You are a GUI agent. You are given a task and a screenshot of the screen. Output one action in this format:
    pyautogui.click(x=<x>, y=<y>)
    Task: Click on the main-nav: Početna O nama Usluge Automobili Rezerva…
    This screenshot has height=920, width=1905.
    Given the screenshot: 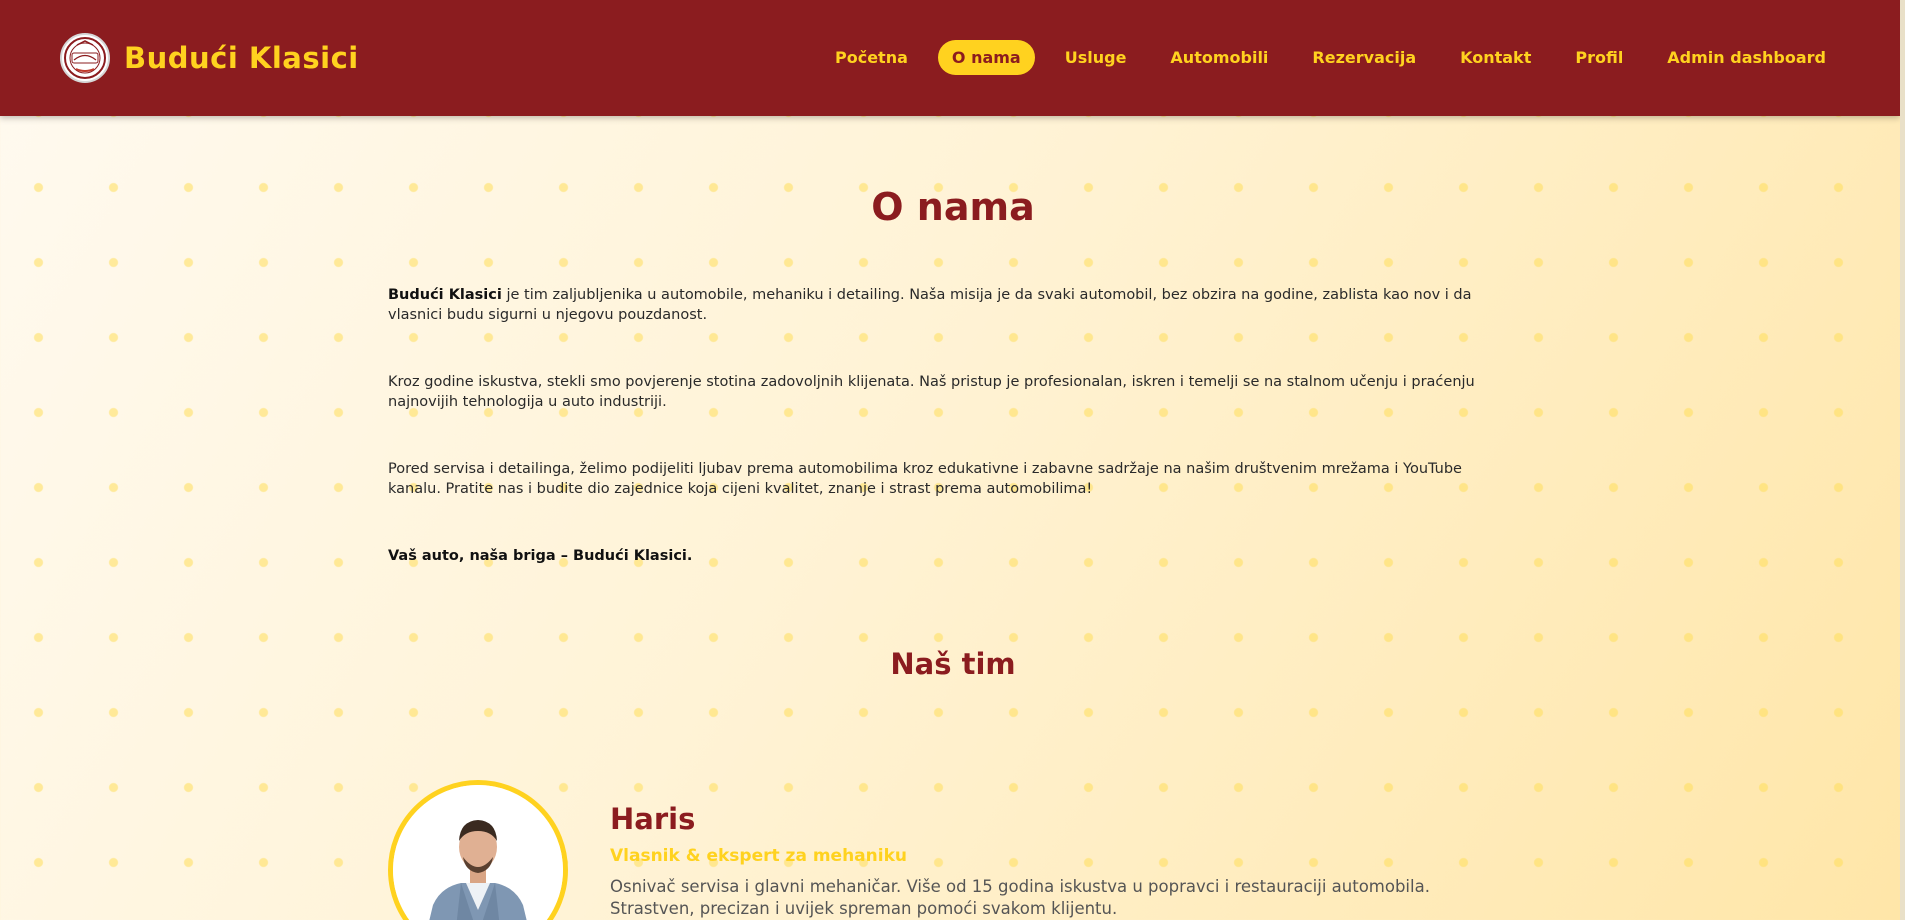 What is the action you would take?
    pyautogui.click(x=1322, y=57)
    